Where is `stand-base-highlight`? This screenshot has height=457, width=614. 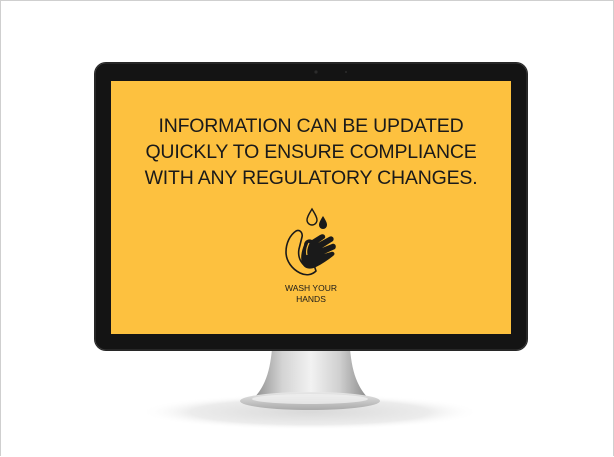 stand-base-highlight is located at coordinates (310, 399).